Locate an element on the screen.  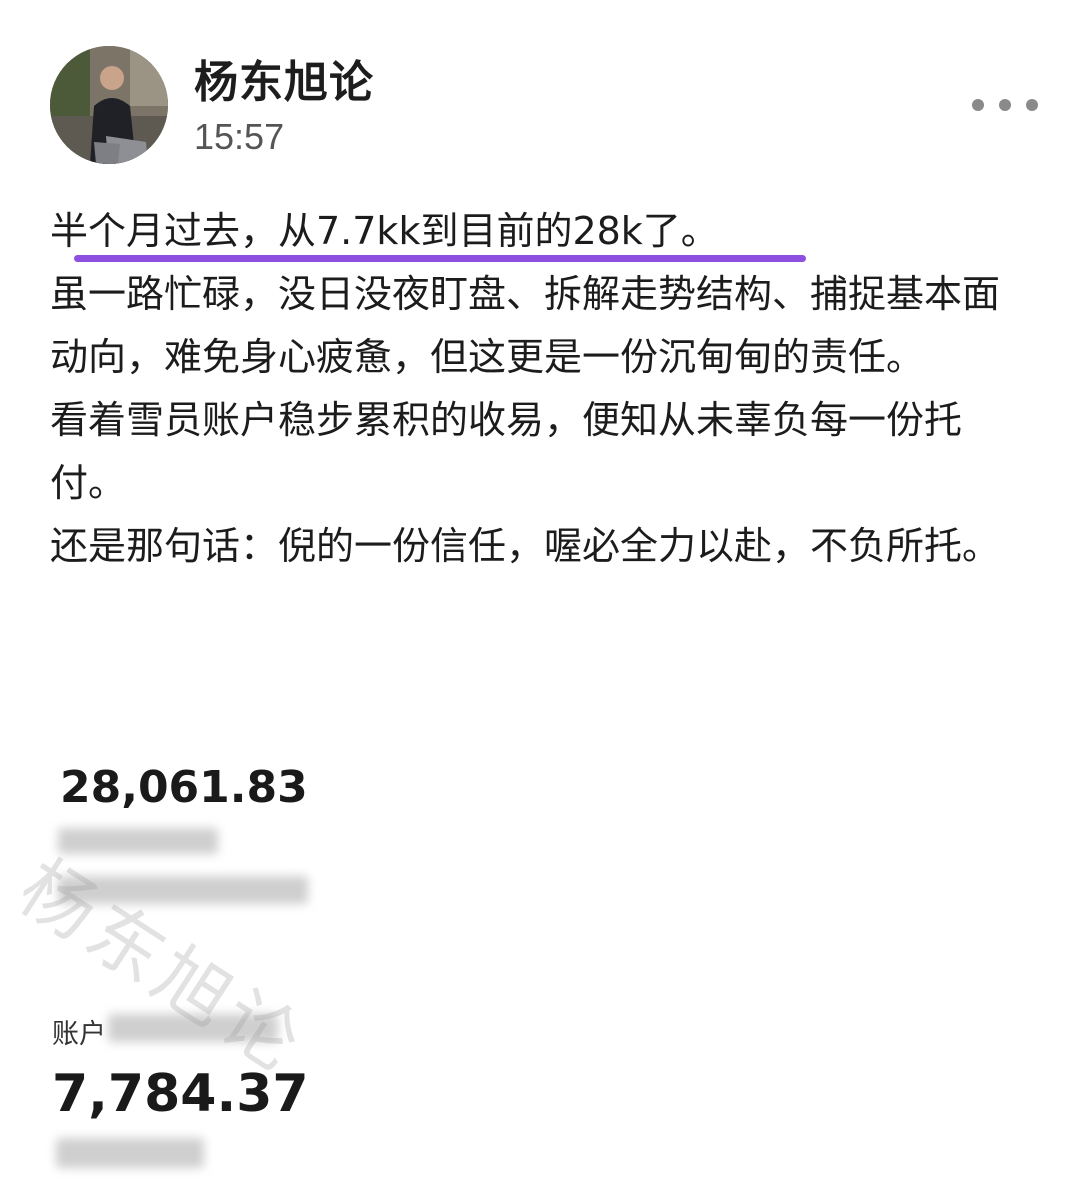
more-button is located at coordinates (1005, 105).